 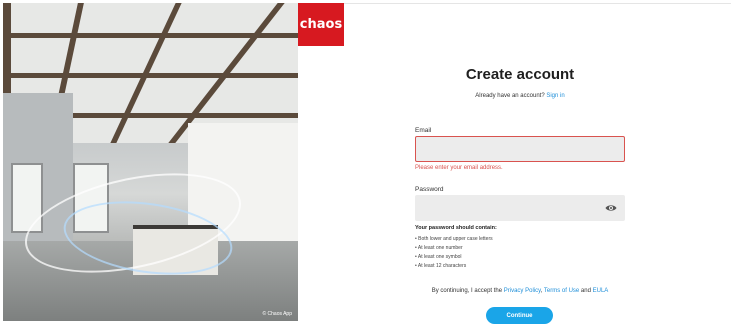 What do you see at coordinates (611, 208) in the screenshot?
I see `eye-icon` at bounding box center [611, 208].